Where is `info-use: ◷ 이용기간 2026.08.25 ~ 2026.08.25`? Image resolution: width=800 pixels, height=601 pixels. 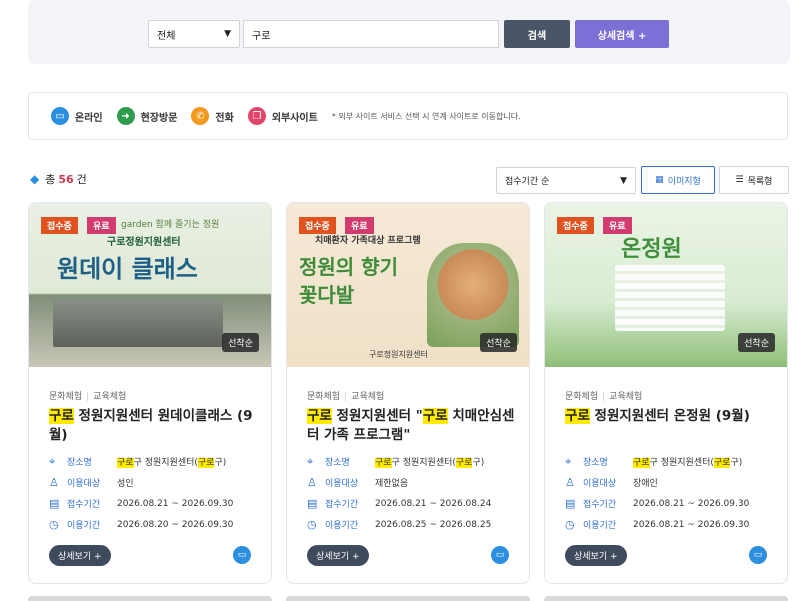
info-use: ◷ 이용기간 2026.08.25 ~ 2026.08.25 is located at coordinates (399, 524).